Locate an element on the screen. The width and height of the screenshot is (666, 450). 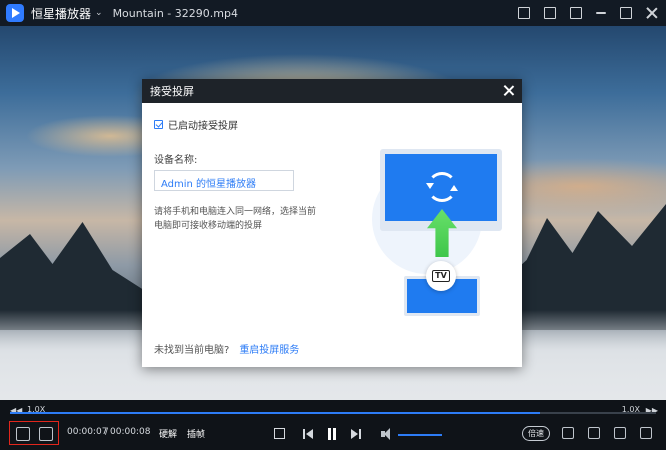
seek-bar is located at coordinates (333, 413).